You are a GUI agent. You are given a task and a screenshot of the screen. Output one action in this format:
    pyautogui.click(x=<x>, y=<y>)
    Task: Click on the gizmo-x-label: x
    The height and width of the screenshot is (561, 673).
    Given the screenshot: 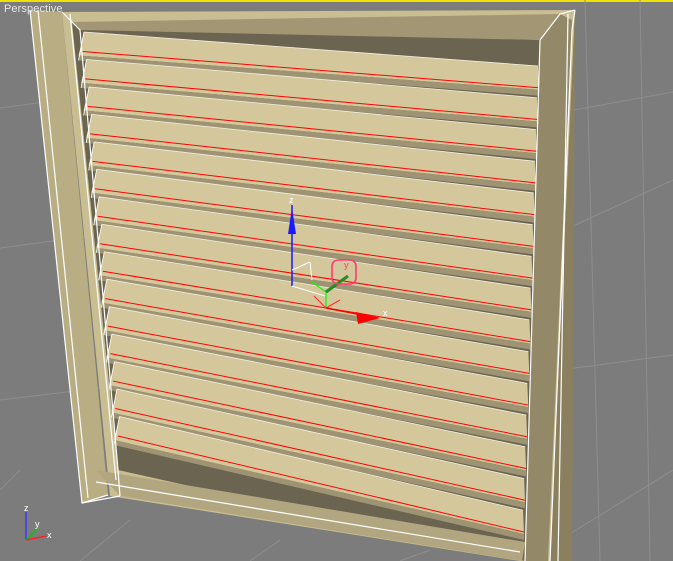 What is the action you would take?
    pyautogui.click(x=385, y=313)
    